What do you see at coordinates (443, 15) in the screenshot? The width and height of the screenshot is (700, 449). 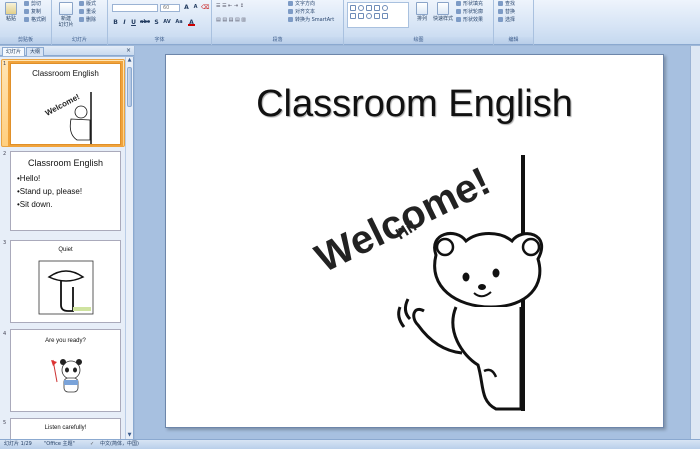 I see `quick-styles-button: 快速样式` at bounding box center [443, 15].